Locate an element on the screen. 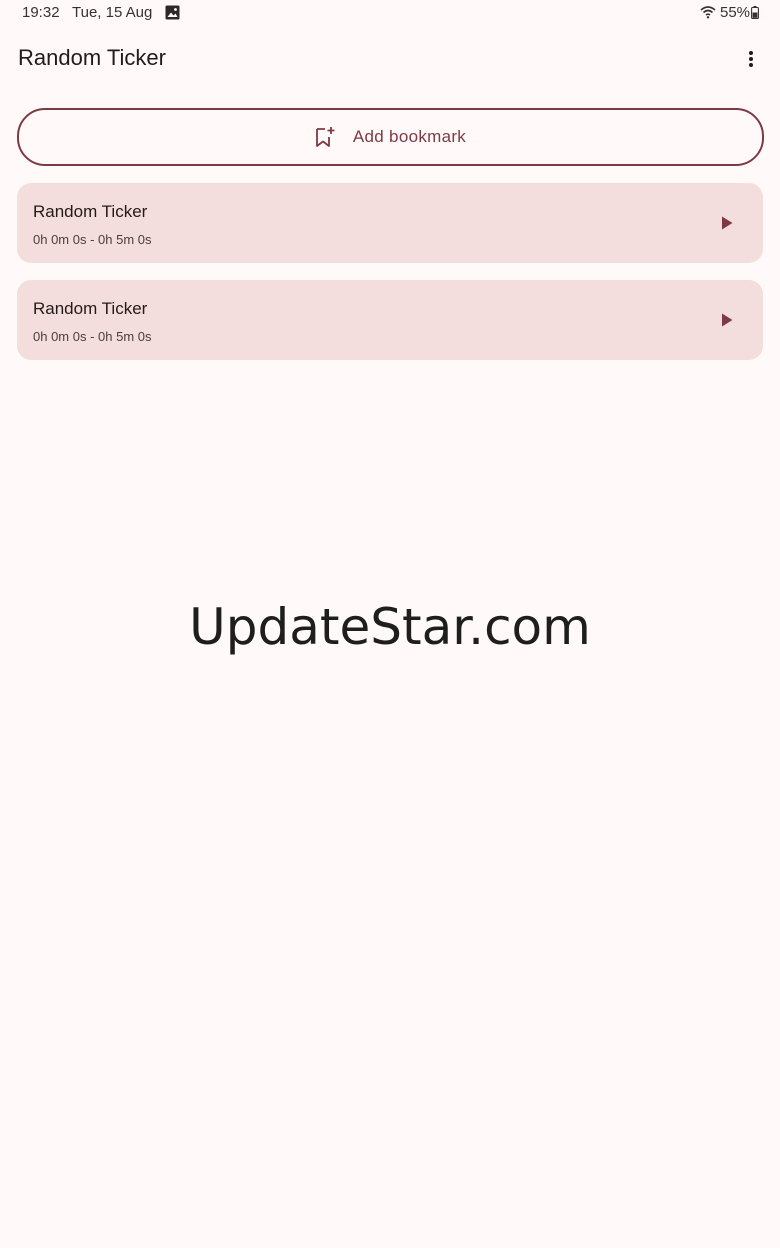 The image size is (780, 1248). wifi-icon is located at coordinates (708, 12).